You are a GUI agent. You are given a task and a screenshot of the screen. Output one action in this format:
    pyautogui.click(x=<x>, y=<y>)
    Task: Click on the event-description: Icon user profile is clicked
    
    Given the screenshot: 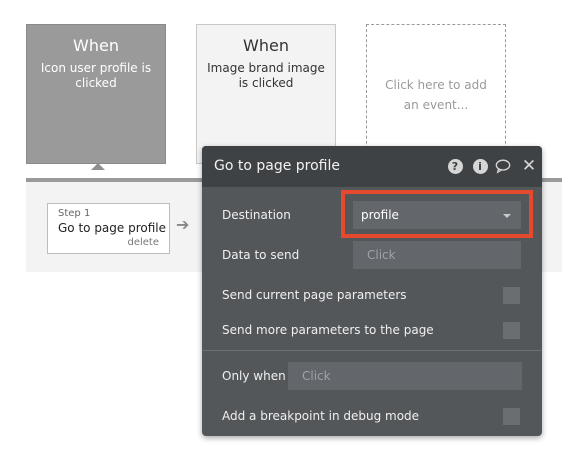 What is the action you would take?
    pyautogui.click(x=96, y=75)
    